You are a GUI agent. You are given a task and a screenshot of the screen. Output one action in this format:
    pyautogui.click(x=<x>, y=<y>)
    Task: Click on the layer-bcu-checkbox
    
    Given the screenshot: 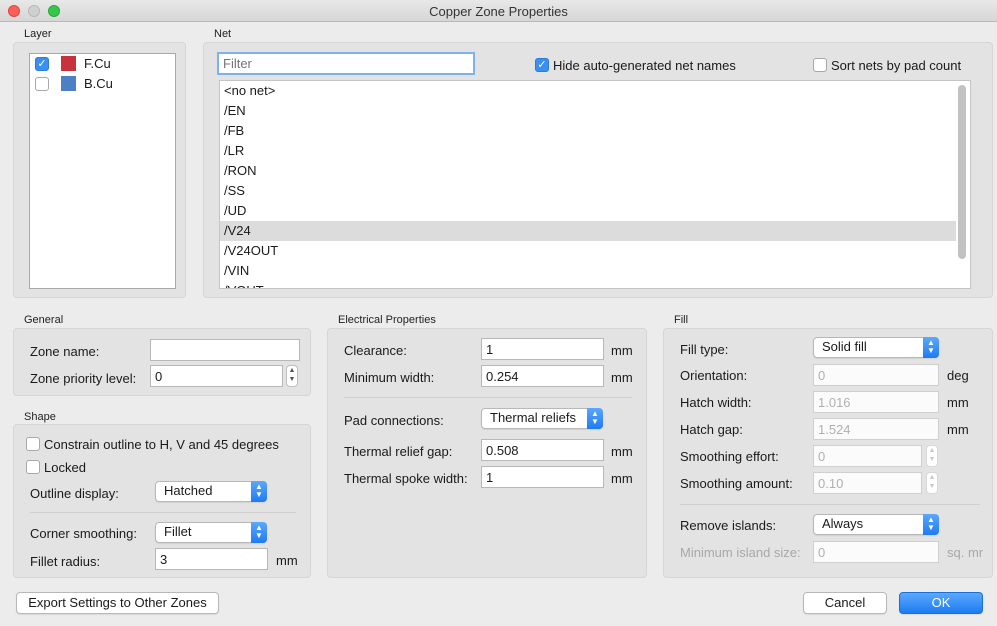 What is the action you would take?
    pyautogui.click(x=42, y=84)
    